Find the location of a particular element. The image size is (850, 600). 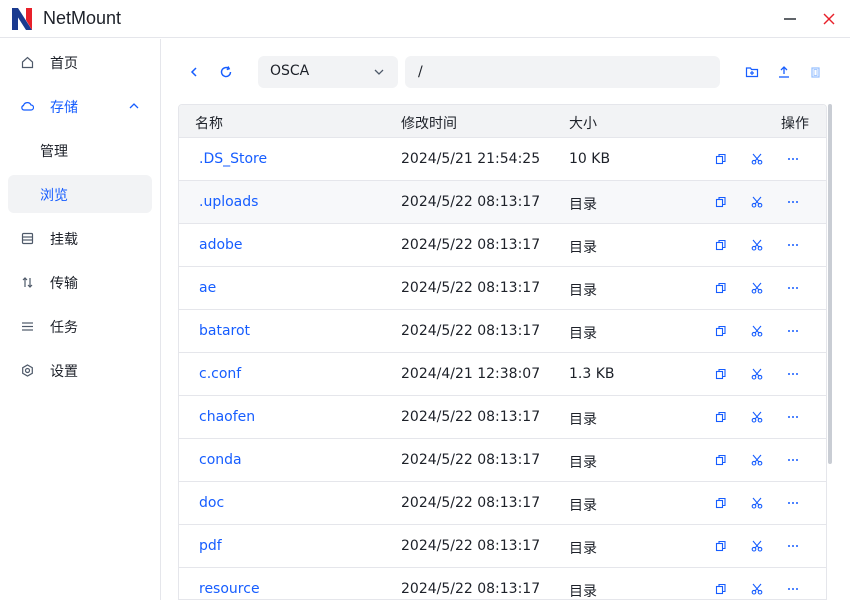

file-name: .DS_Store is located at coordinates (233, 159).